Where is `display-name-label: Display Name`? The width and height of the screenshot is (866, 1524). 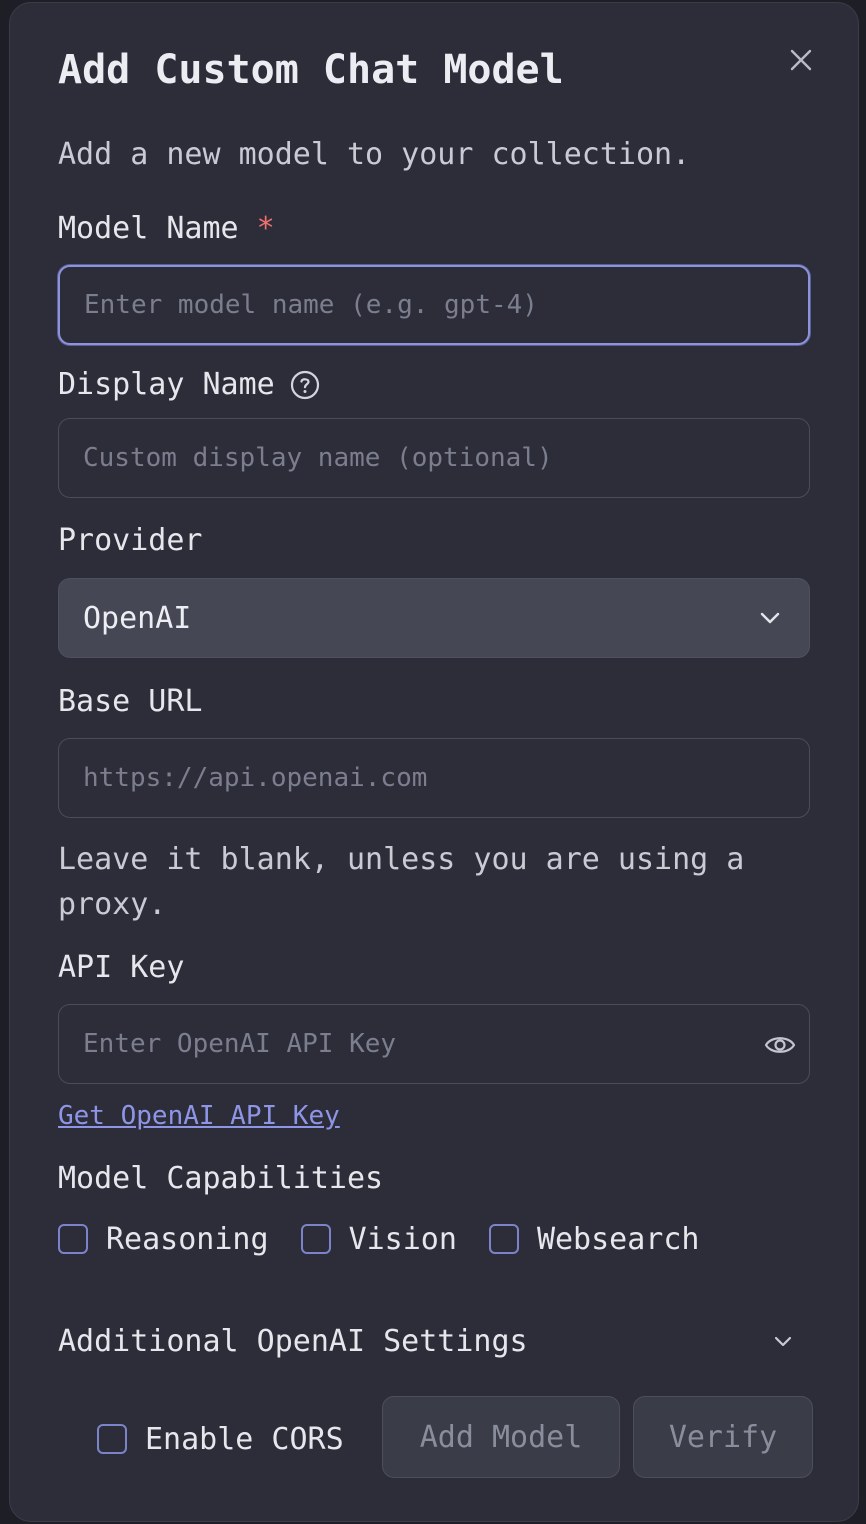 display-name-label: Display Name is located at coordinates (189, 384).